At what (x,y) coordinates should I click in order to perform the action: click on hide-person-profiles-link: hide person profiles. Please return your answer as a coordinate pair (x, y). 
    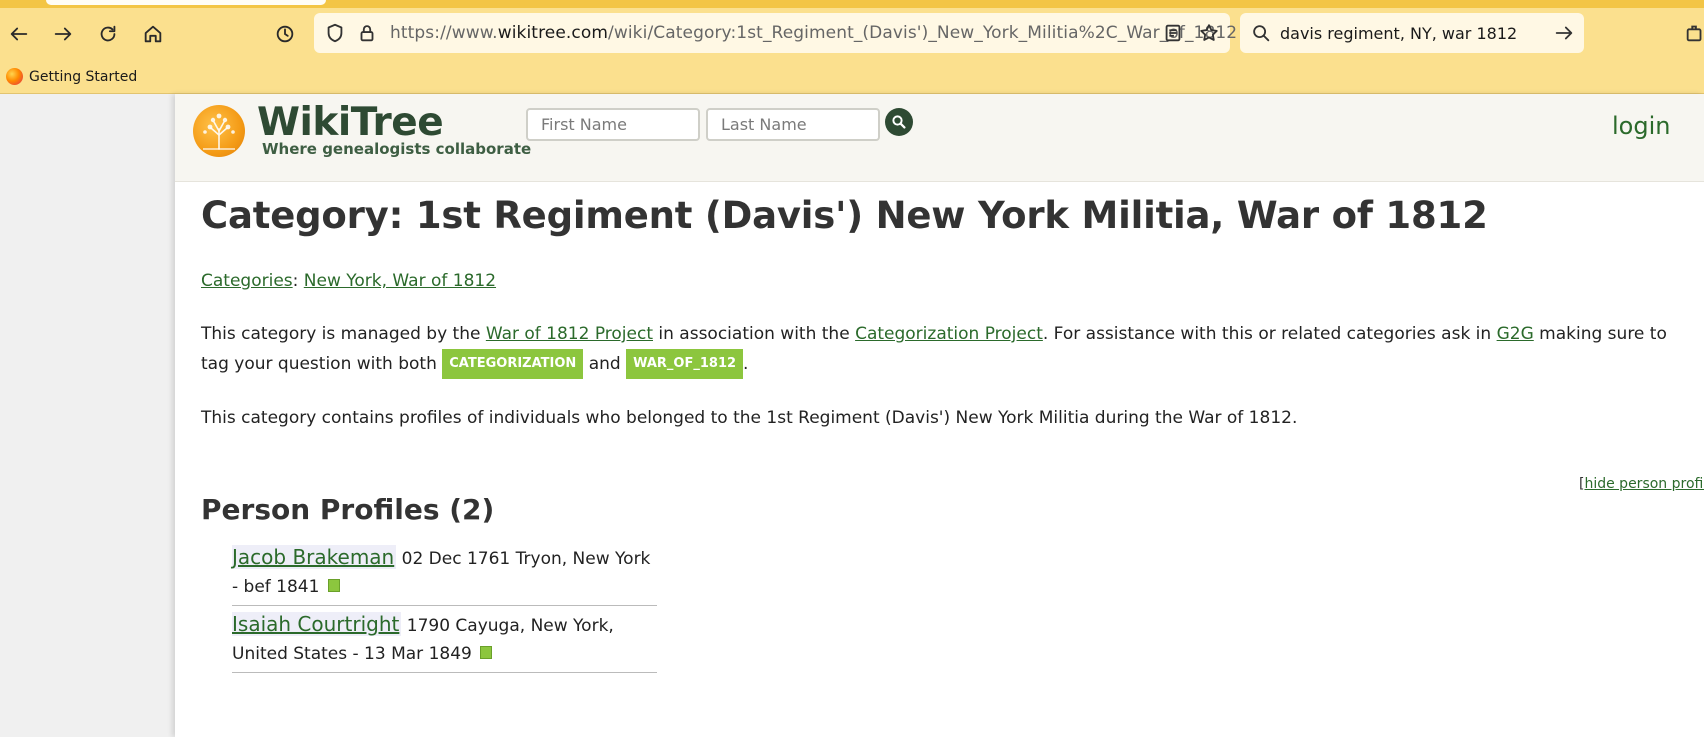
    Looking at the image, I should click on (1644, 484).